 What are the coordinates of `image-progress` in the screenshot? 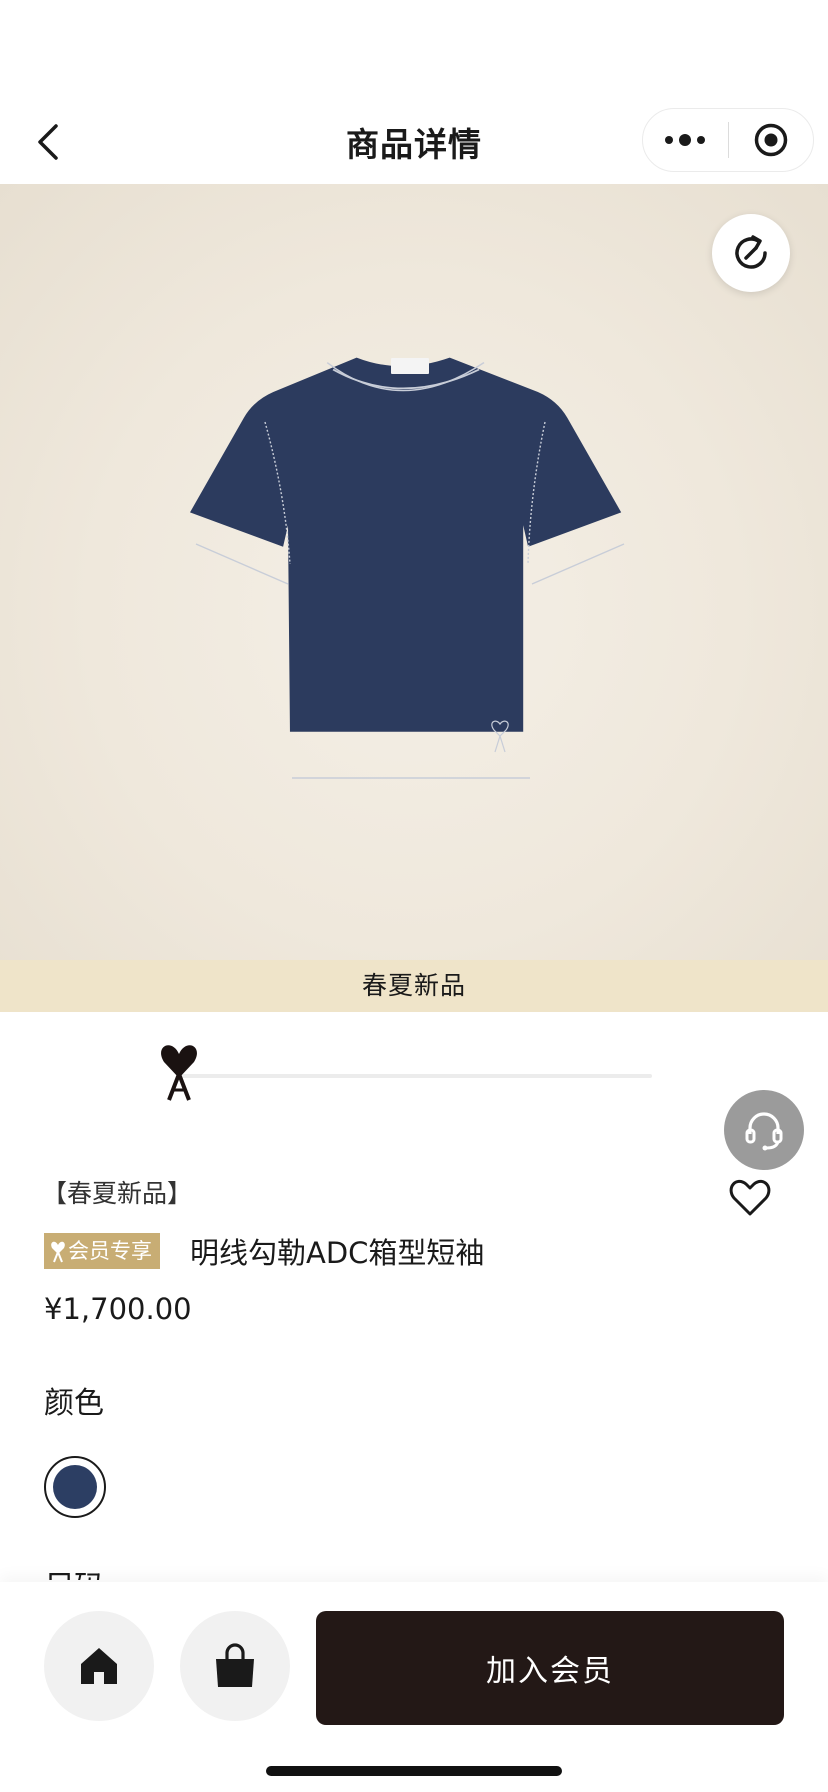 It's located at (414, 1072).